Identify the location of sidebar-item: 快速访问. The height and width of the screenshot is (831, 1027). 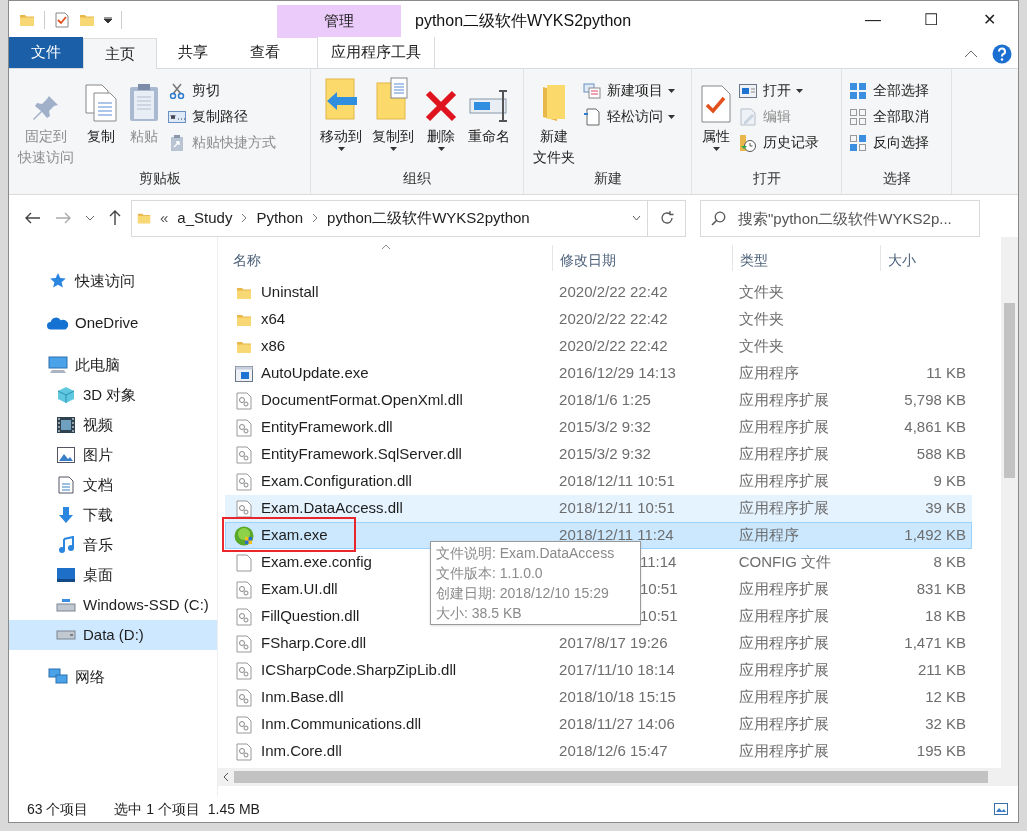
(113, 281).